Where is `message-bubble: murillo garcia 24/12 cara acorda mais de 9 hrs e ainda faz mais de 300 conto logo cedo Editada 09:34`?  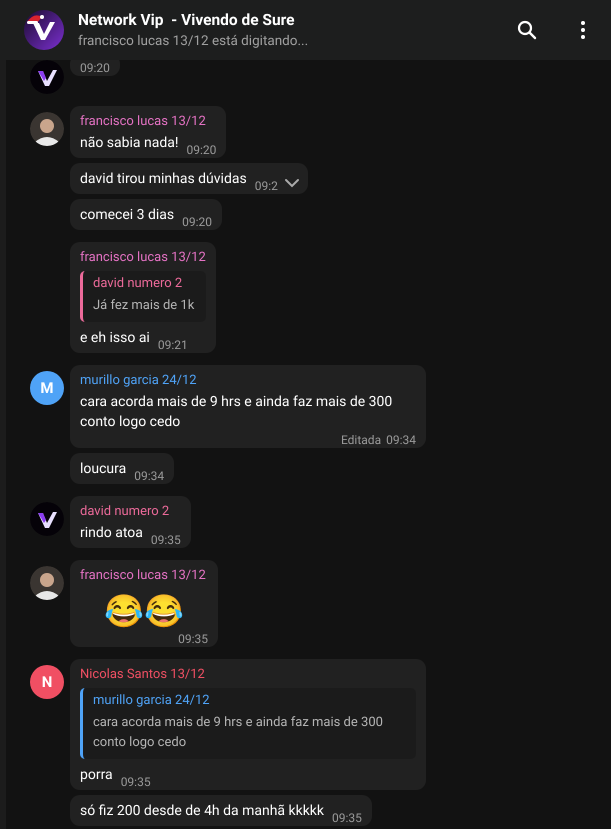
message-bubble: murillo garcia 24/12 cara acorda mais de 9 hrs e ainda faz mais de 300 conto logo cedo Editada 09:34 is located at coordinates (248, 406).